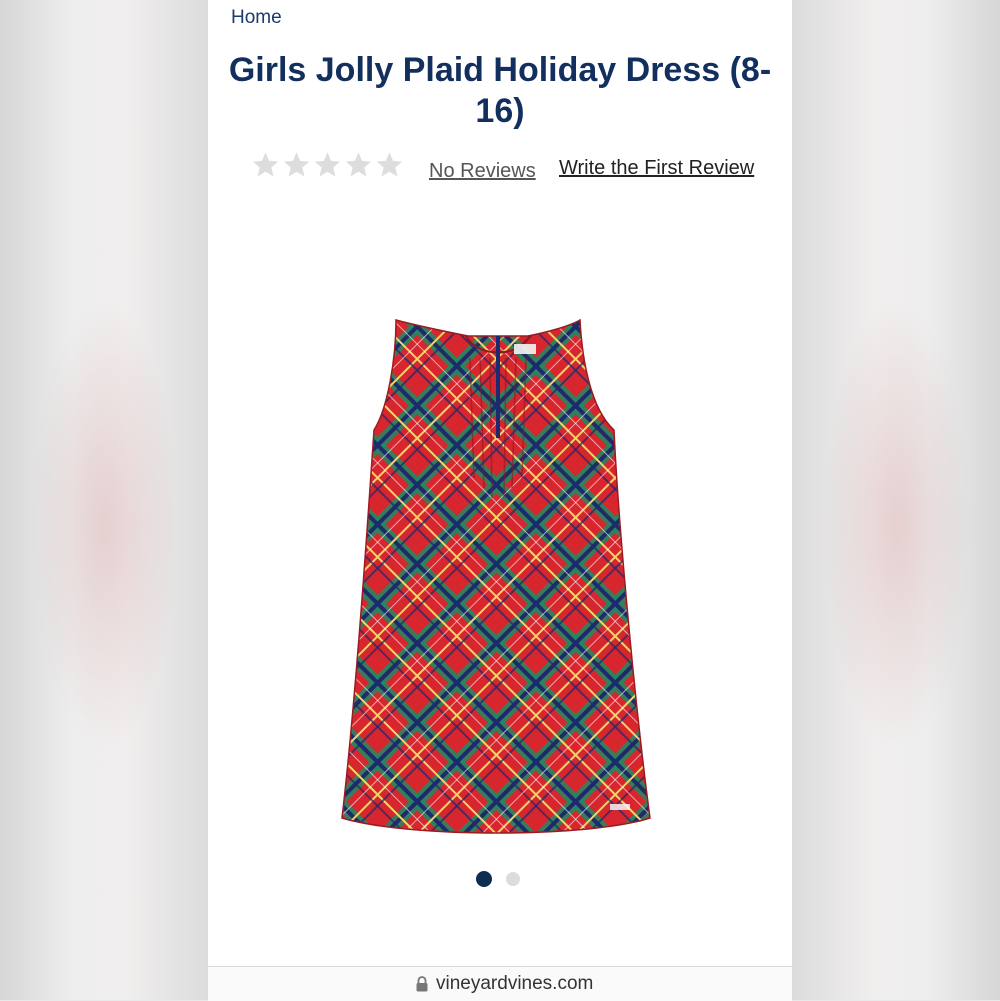  Describe the element at coordinates (656, 168) in the screenshot. I see `write-review-link: Write the First Review` at that location.